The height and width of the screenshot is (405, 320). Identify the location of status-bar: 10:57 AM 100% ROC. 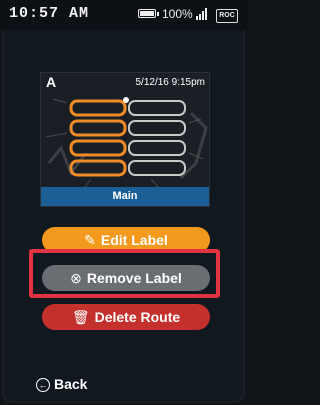
(123, 15).